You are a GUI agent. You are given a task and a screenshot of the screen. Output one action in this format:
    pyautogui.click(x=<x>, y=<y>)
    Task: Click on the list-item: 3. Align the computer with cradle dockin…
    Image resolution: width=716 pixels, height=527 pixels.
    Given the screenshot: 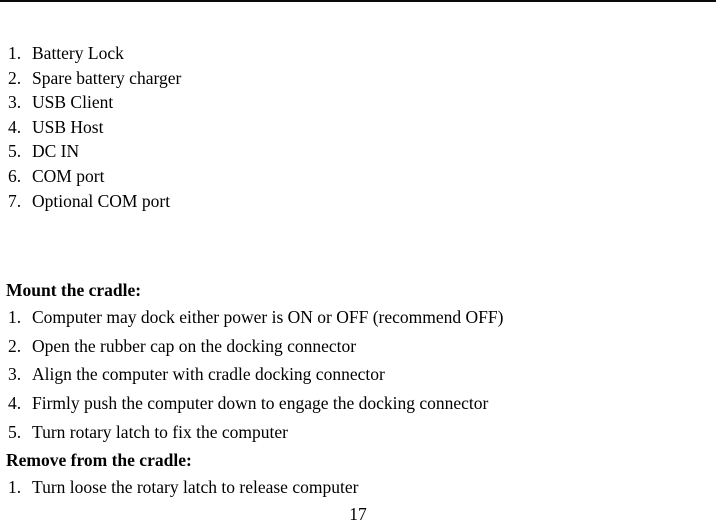 What is the action you would take?
    pyautogui.click(x=358, y=374)
    